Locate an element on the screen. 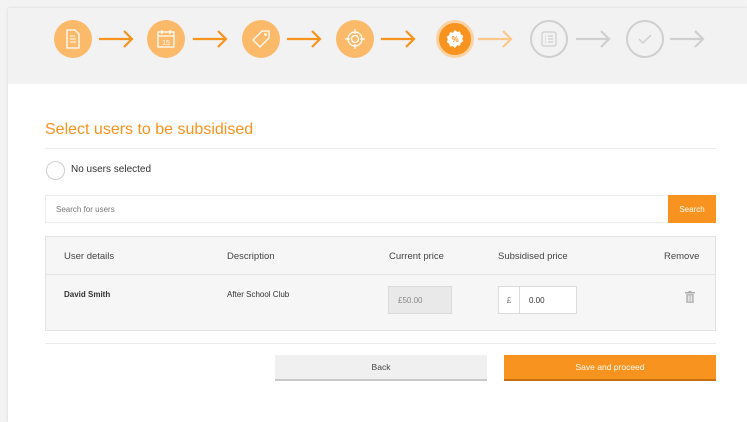 This screenshot has height=422, width=747. percent-symbol: % is located at coordinates (454, 39).